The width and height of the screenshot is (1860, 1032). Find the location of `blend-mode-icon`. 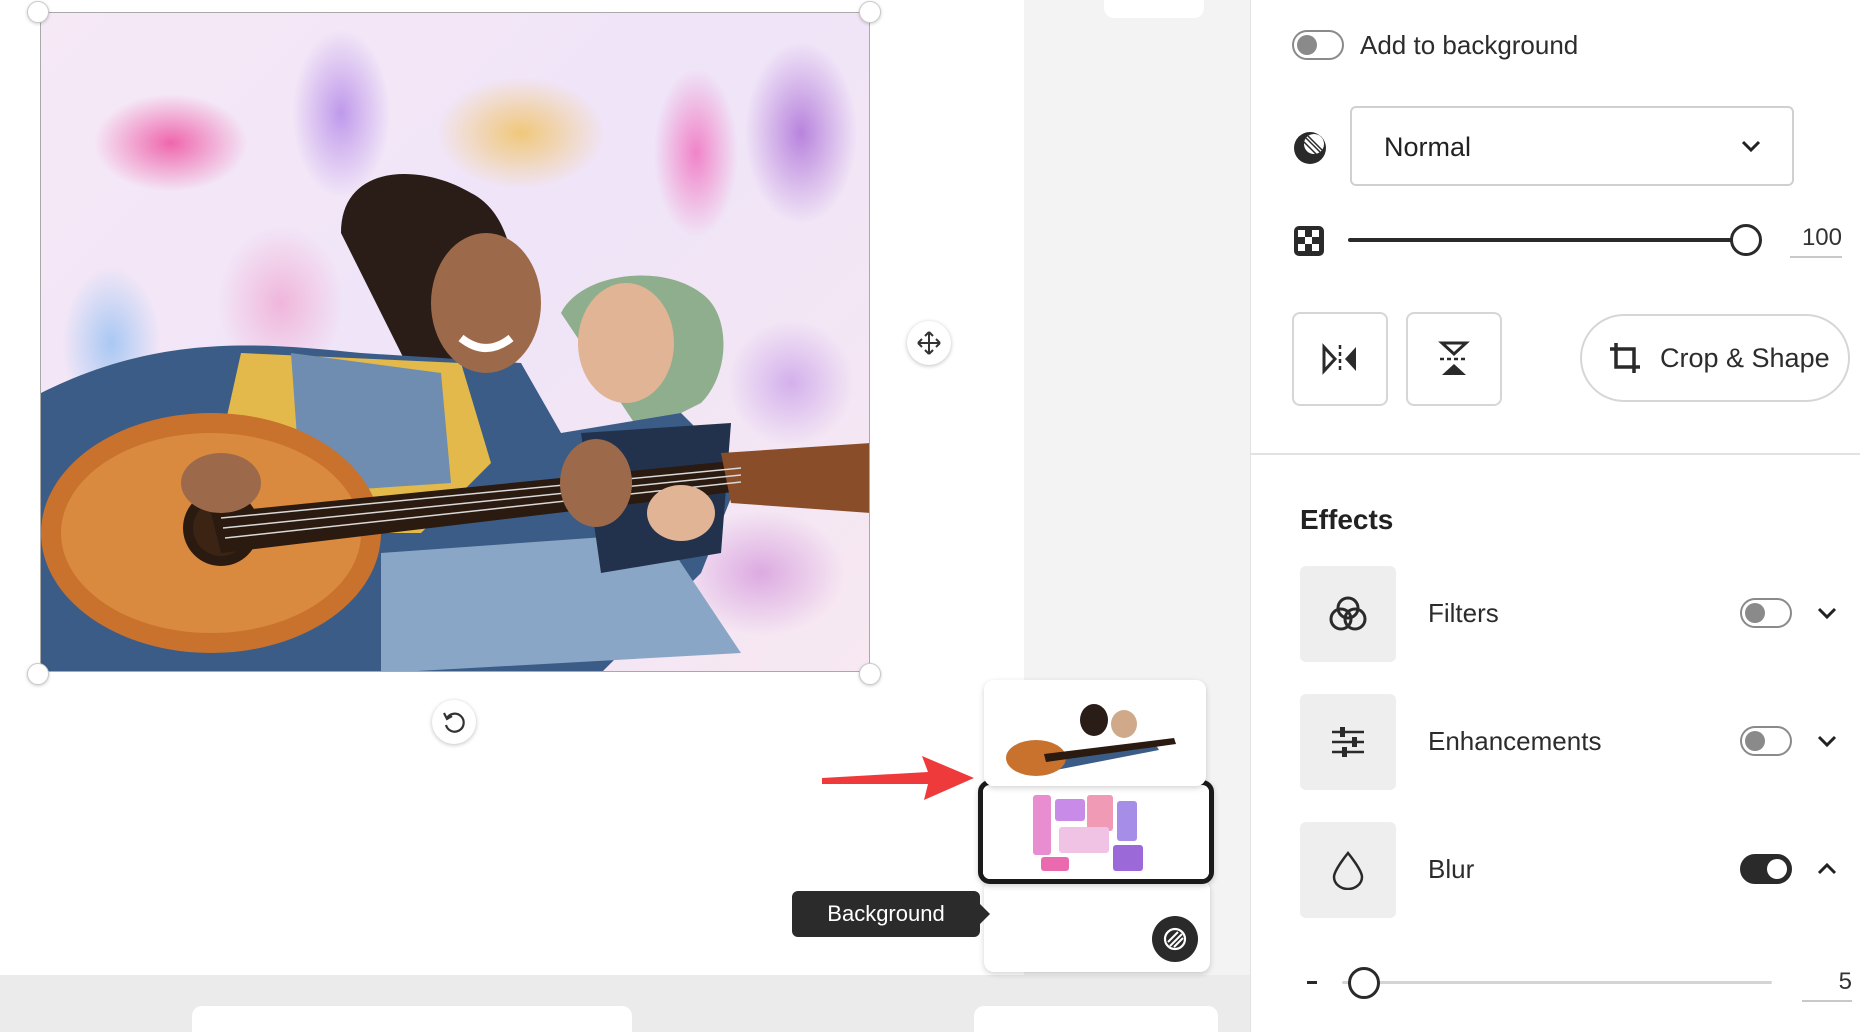

blend-mode-icon is located at coordinates (1310, 148).